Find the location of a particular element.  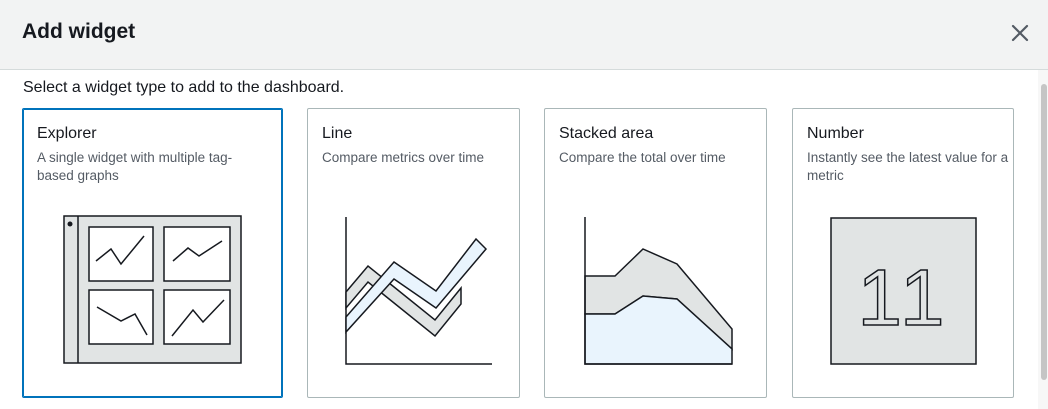

line-chart-illustration-icon is located at coordinates (418, 291).